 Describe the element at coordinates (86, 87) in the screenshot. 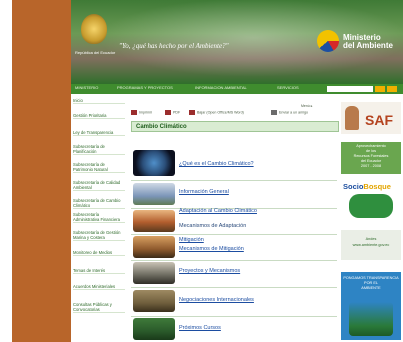

I see `nav-item-ministerio: MINISTERIO` at that location.